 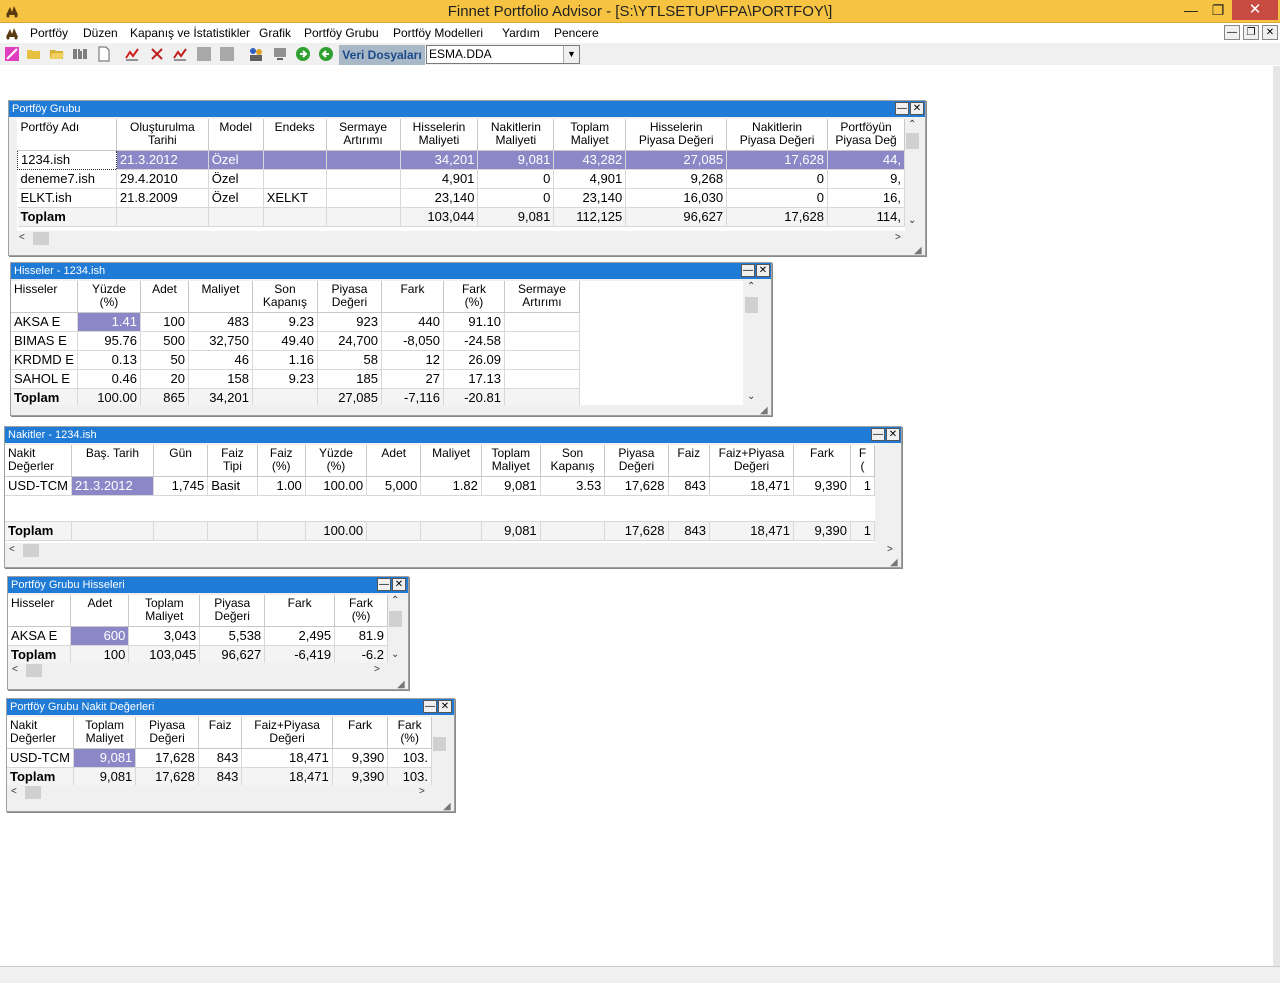 What do you see at coordinates (912, 175) in the screenshot?
I see `portfoy-grubu-vscroll: ⌃ ⌄` at bounding box center [912, 175].